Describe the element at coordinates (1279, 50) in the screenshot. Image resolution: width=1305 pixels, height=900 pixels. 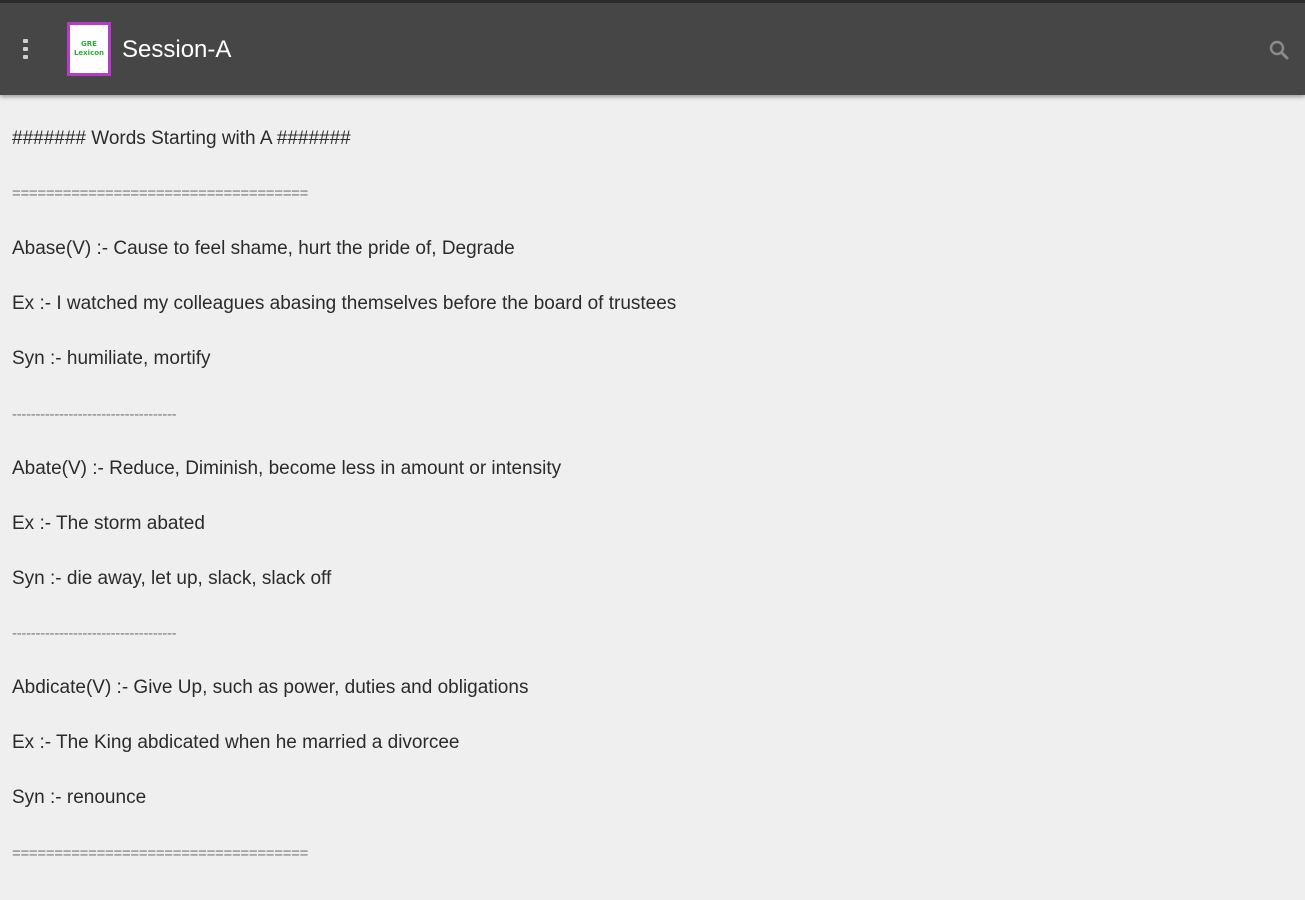
I see `search-icon` at that location.